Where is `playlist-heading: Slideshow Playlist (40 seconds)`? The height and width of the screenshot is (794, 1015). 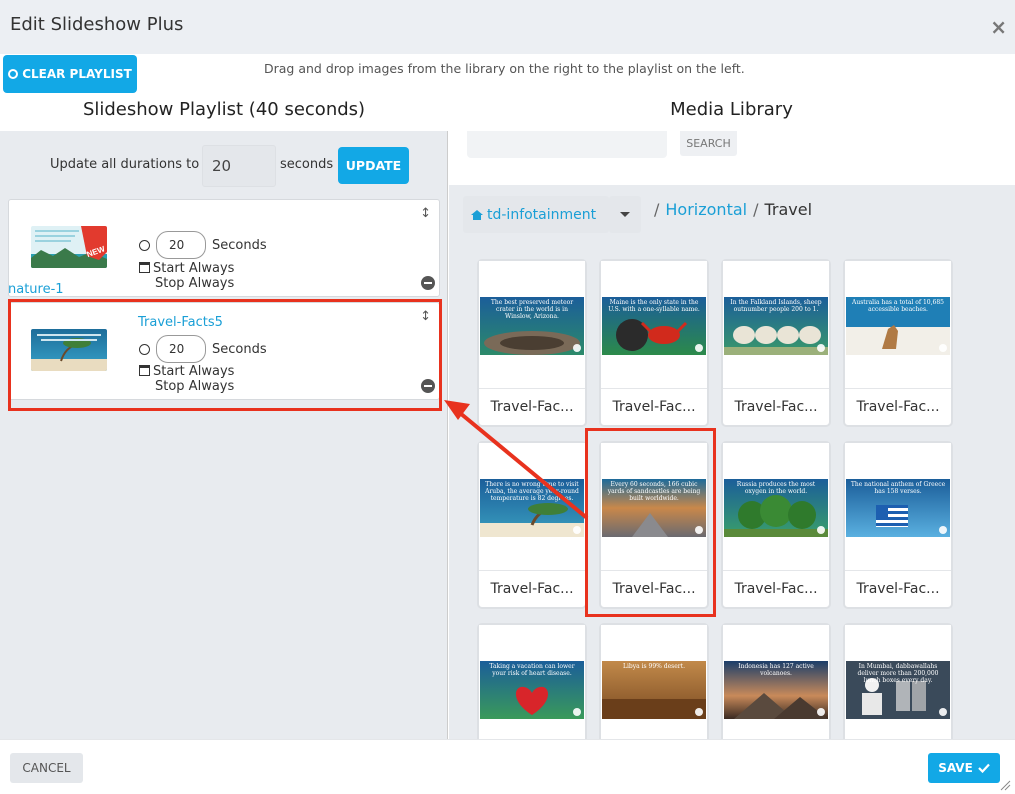
playlist-heading: Slideshow Playlist (40 seconds) is located at coordinates (224, 109).